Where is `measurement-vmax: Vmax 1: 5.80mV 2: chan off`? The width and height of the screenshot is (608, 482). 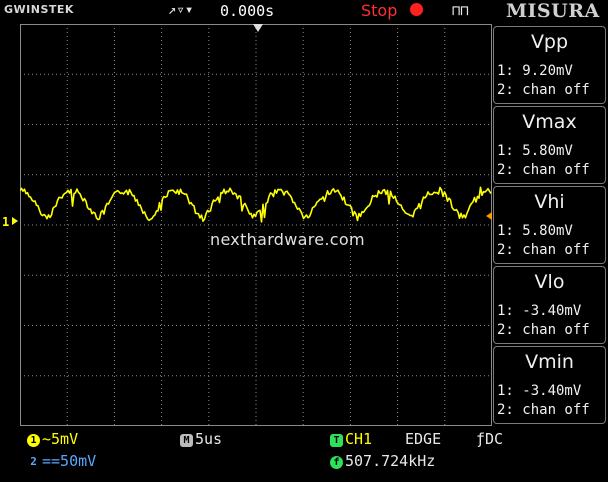
measurement-vmax: Vmax 1: 5.80mV 2: chan off is located at coordinates (549, 145).